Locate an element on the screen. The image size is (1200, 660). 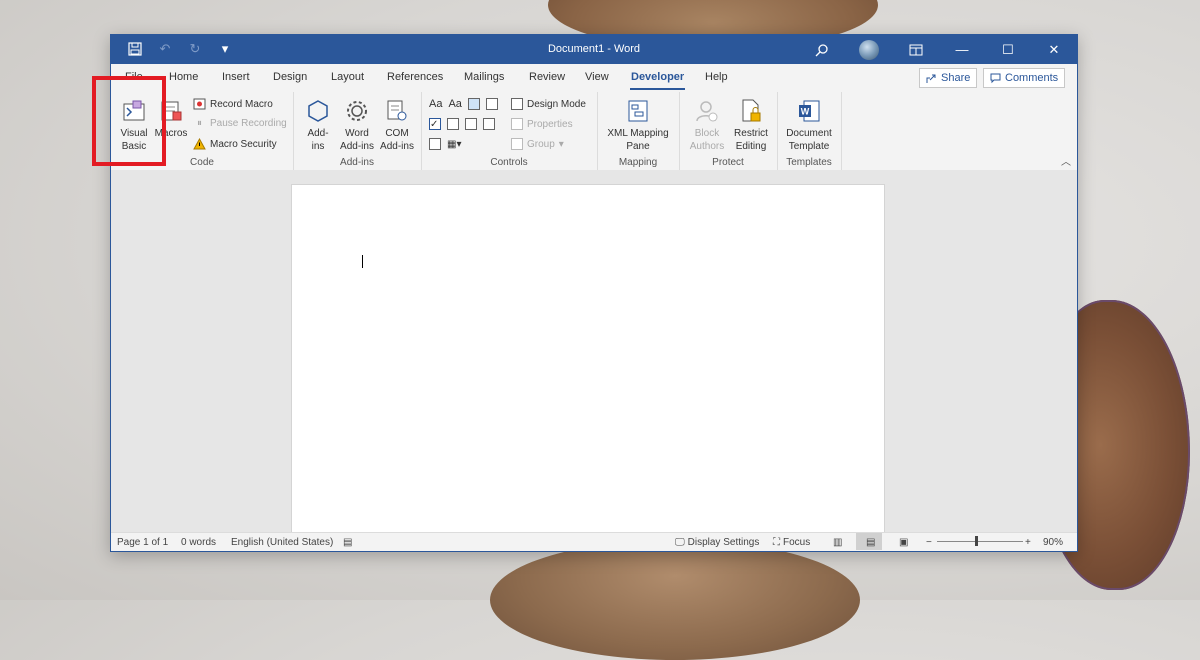
comments-label: Comments is located at coordinates (1031, 78).